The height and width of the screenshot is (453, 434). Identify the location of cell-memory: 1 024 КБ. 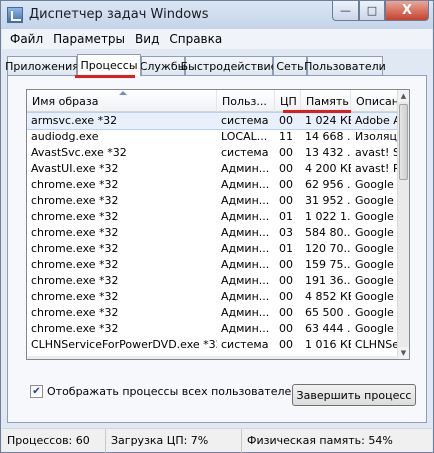
(328, 120).